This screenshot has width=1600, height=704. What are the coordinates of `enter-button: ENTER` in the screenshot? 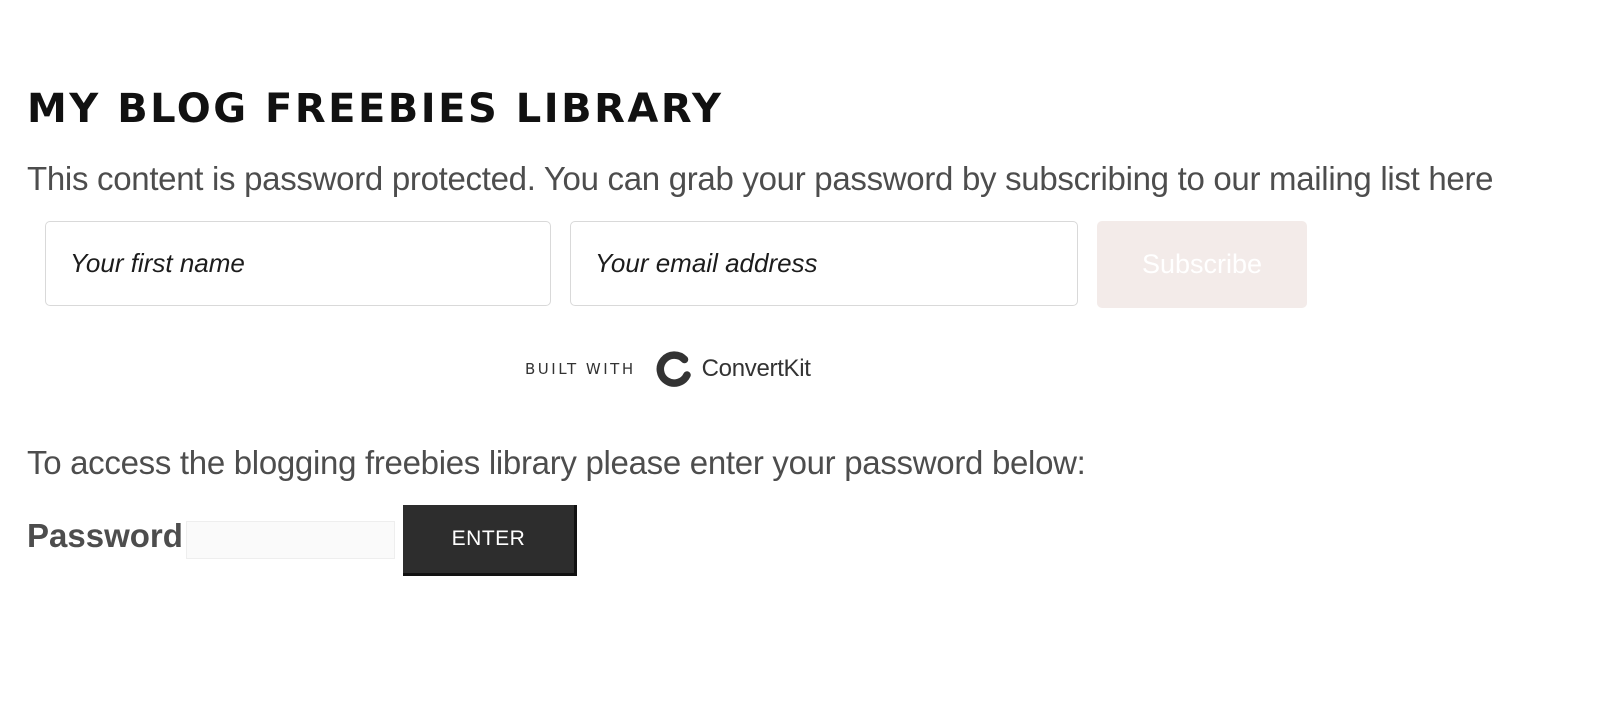 It's located at (490, 540).